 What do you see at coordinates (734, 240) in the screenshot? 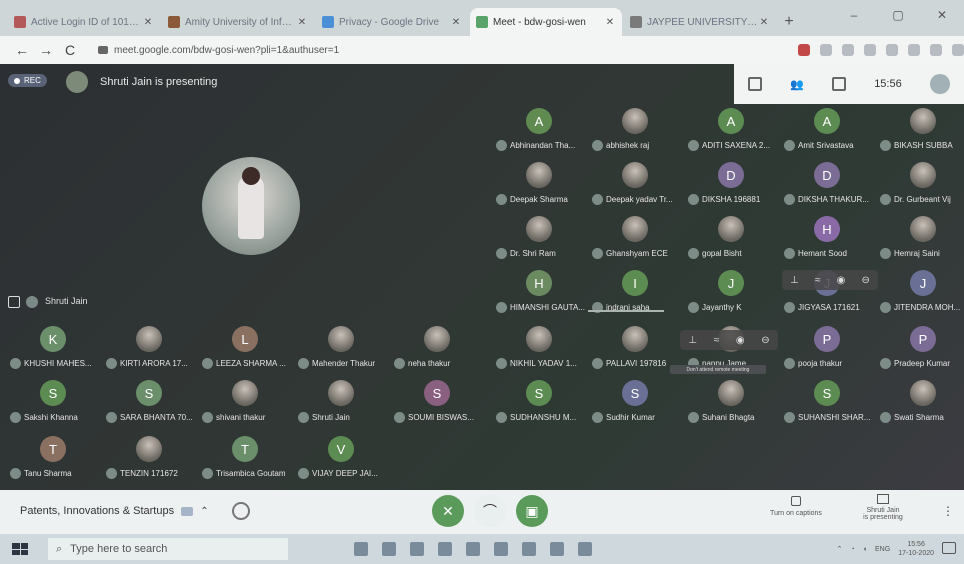
I see `participant-tile: gopal Bisht` at bounding box center [734, 240].